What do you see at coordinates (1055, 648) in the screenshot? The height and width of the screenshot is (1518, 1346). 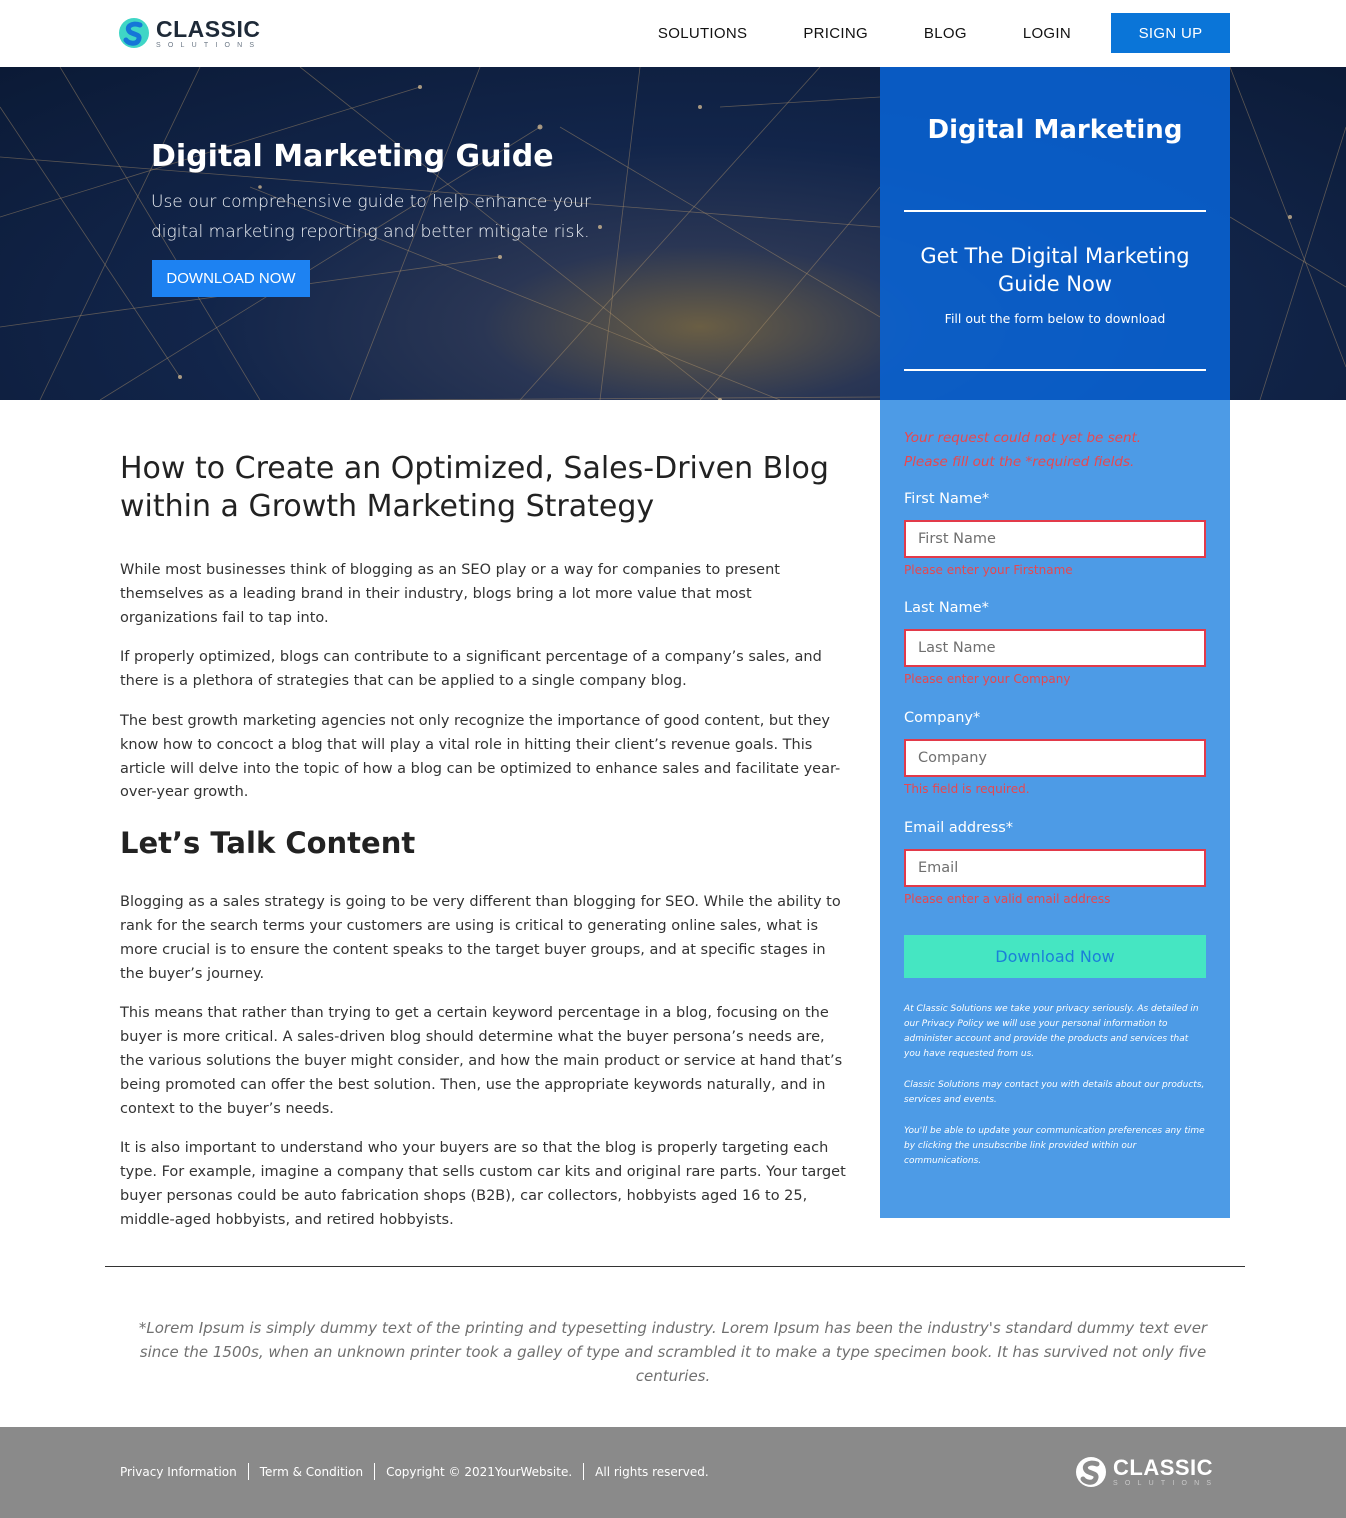 I see `last-name-field` at bounding box center [1055, 648].